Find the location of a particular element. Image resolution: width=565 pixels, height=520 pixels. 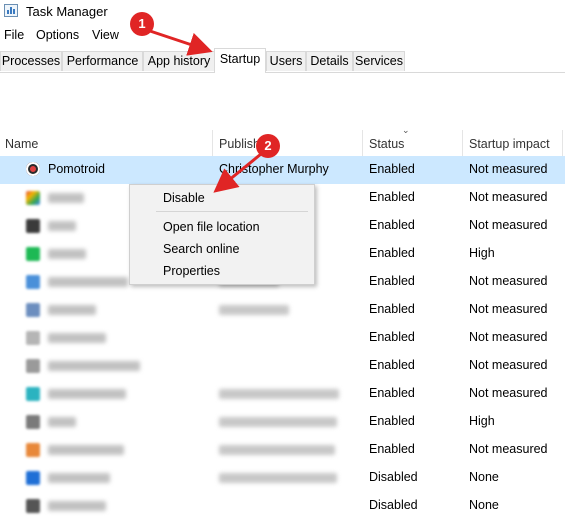

callout-badge-1: 1 is located at coordinates (142, 24).